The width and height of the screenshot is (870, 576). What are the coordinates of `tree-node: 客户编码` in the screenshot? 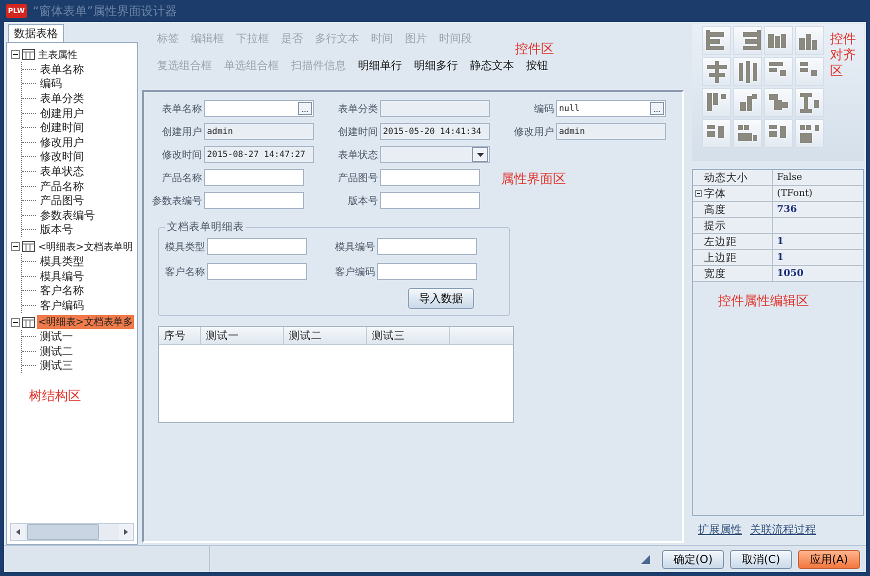 It's located at (62, 305).